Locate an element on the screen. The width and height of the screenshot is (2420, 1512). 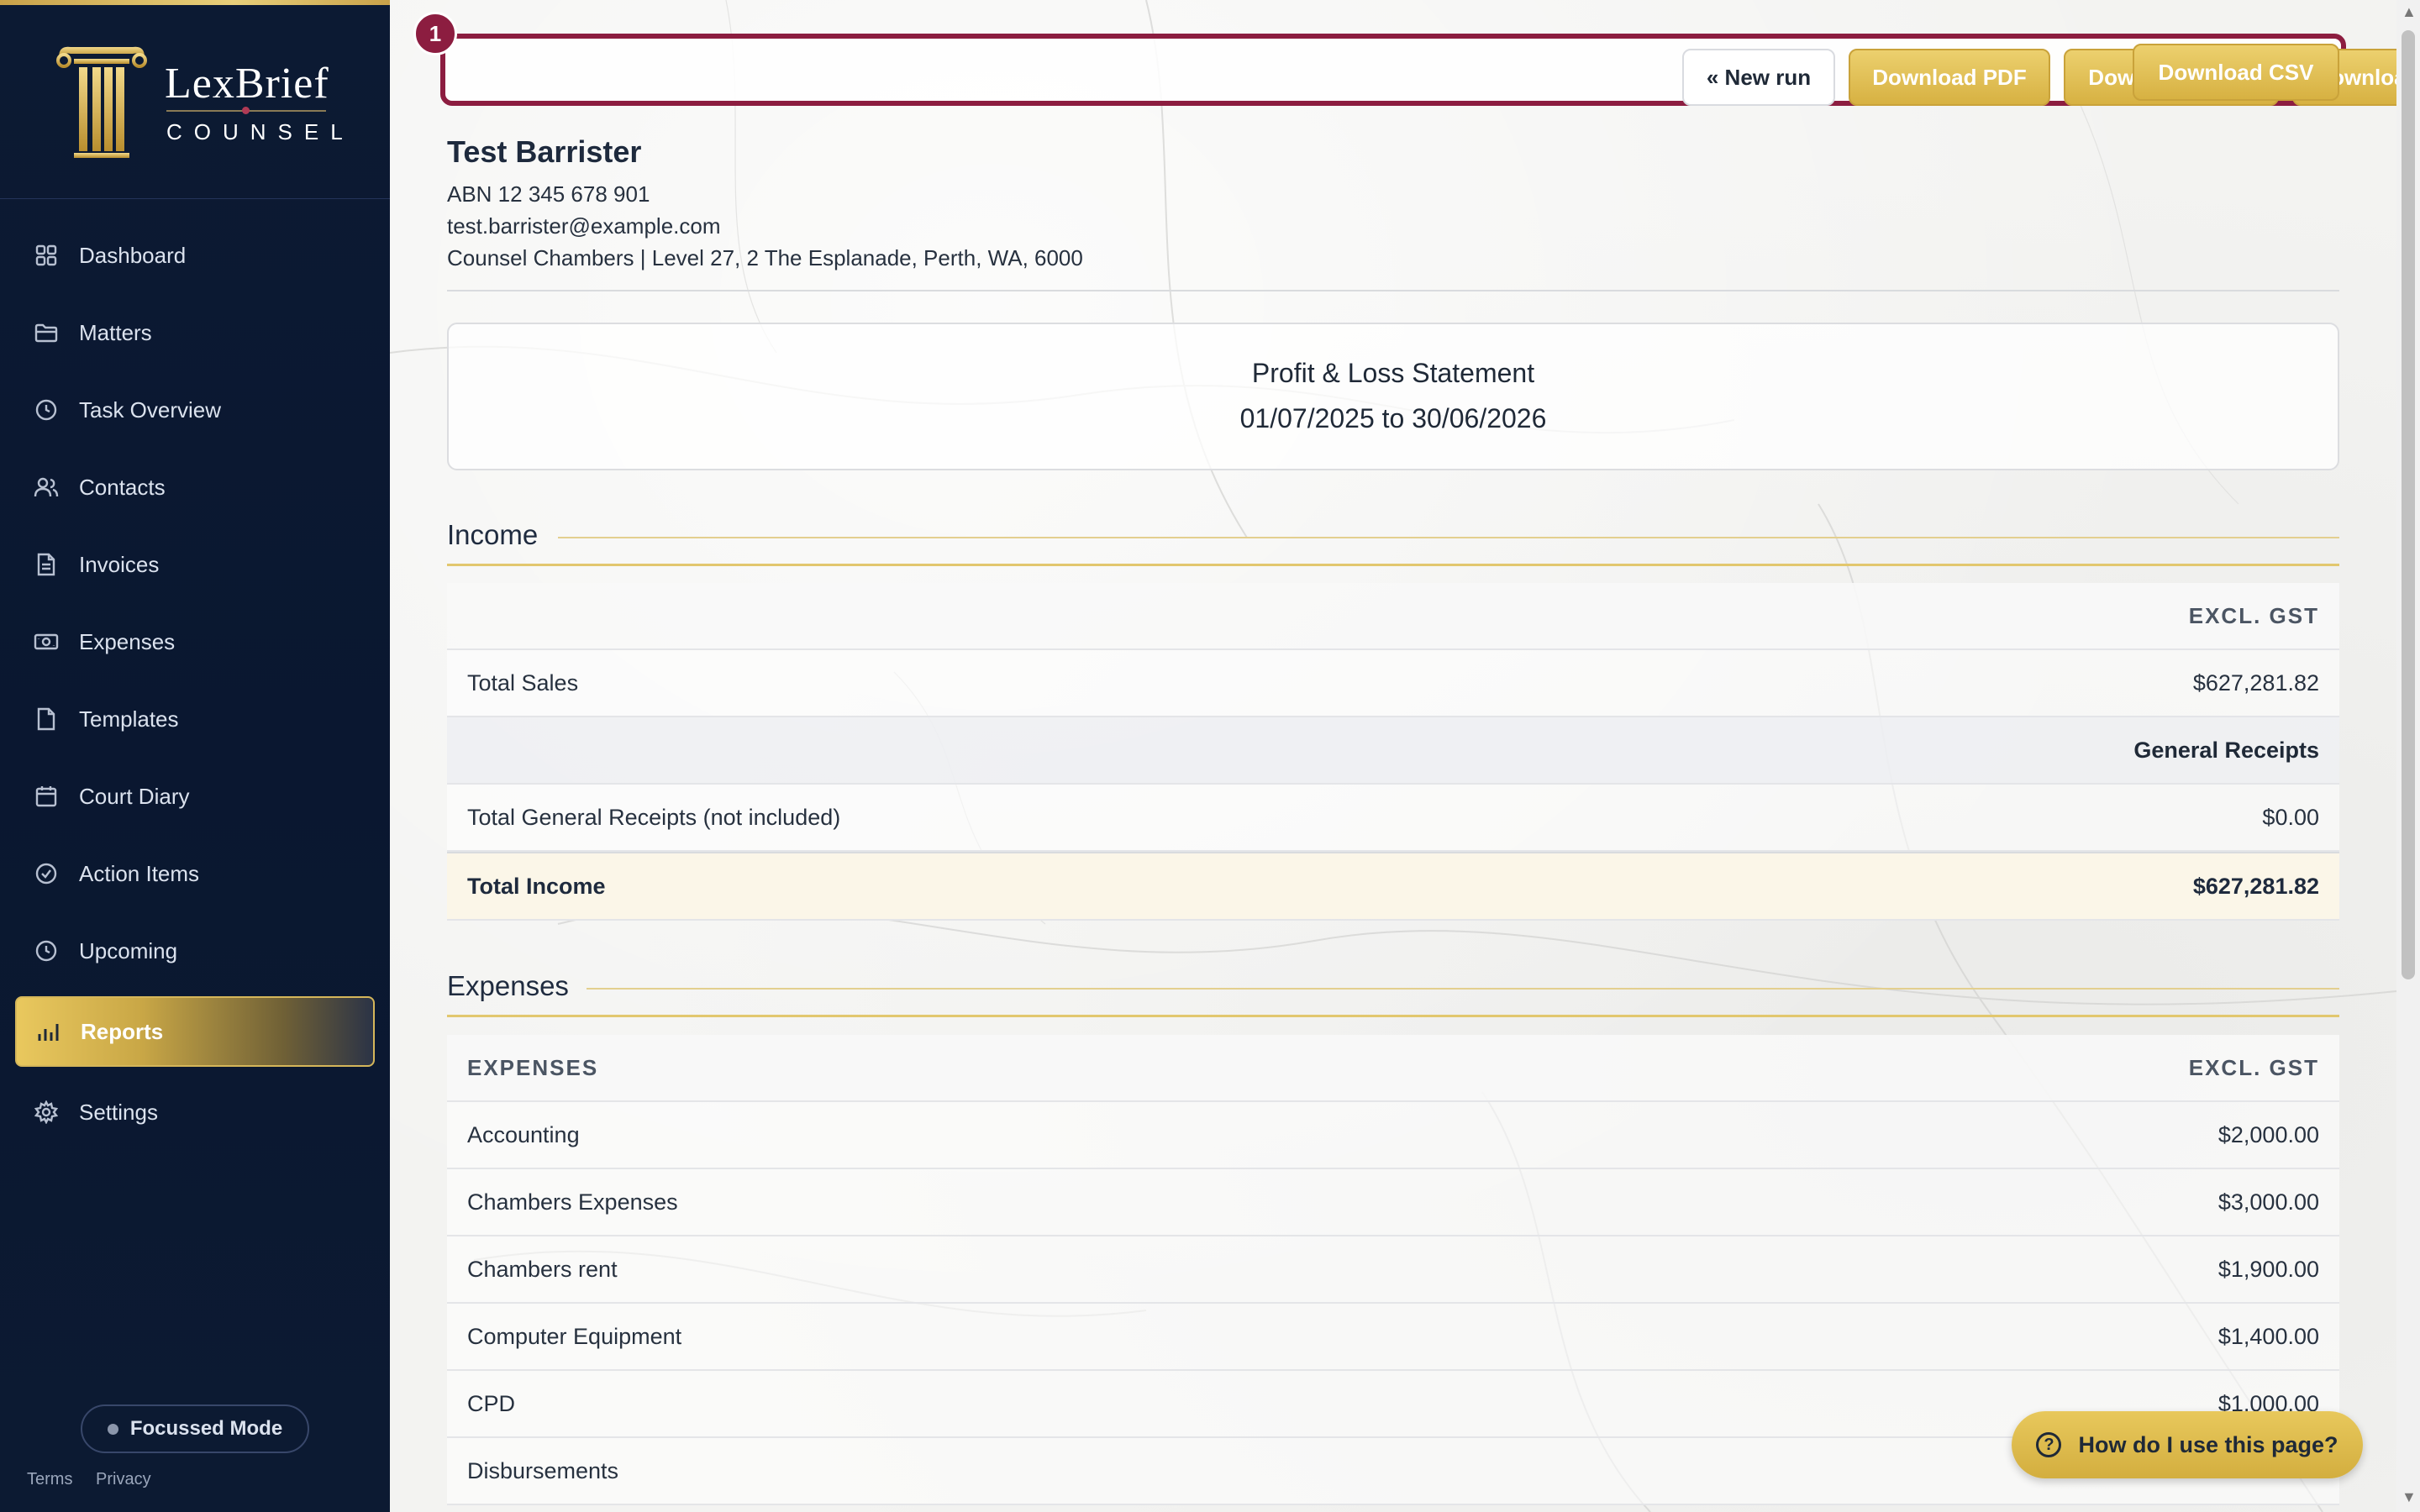
sidebar-item-label: Task Overview is located at coordinates (150, 409).